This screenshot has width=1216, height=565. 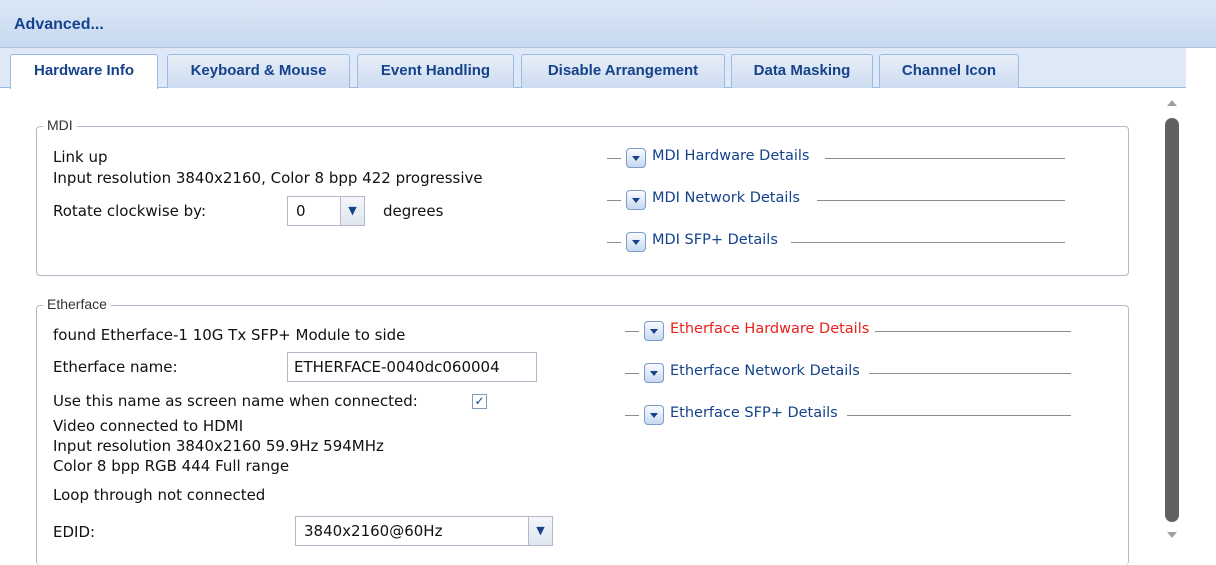 I want to click on tab-event-handling: Event Handling, so click(x=435, y=71).